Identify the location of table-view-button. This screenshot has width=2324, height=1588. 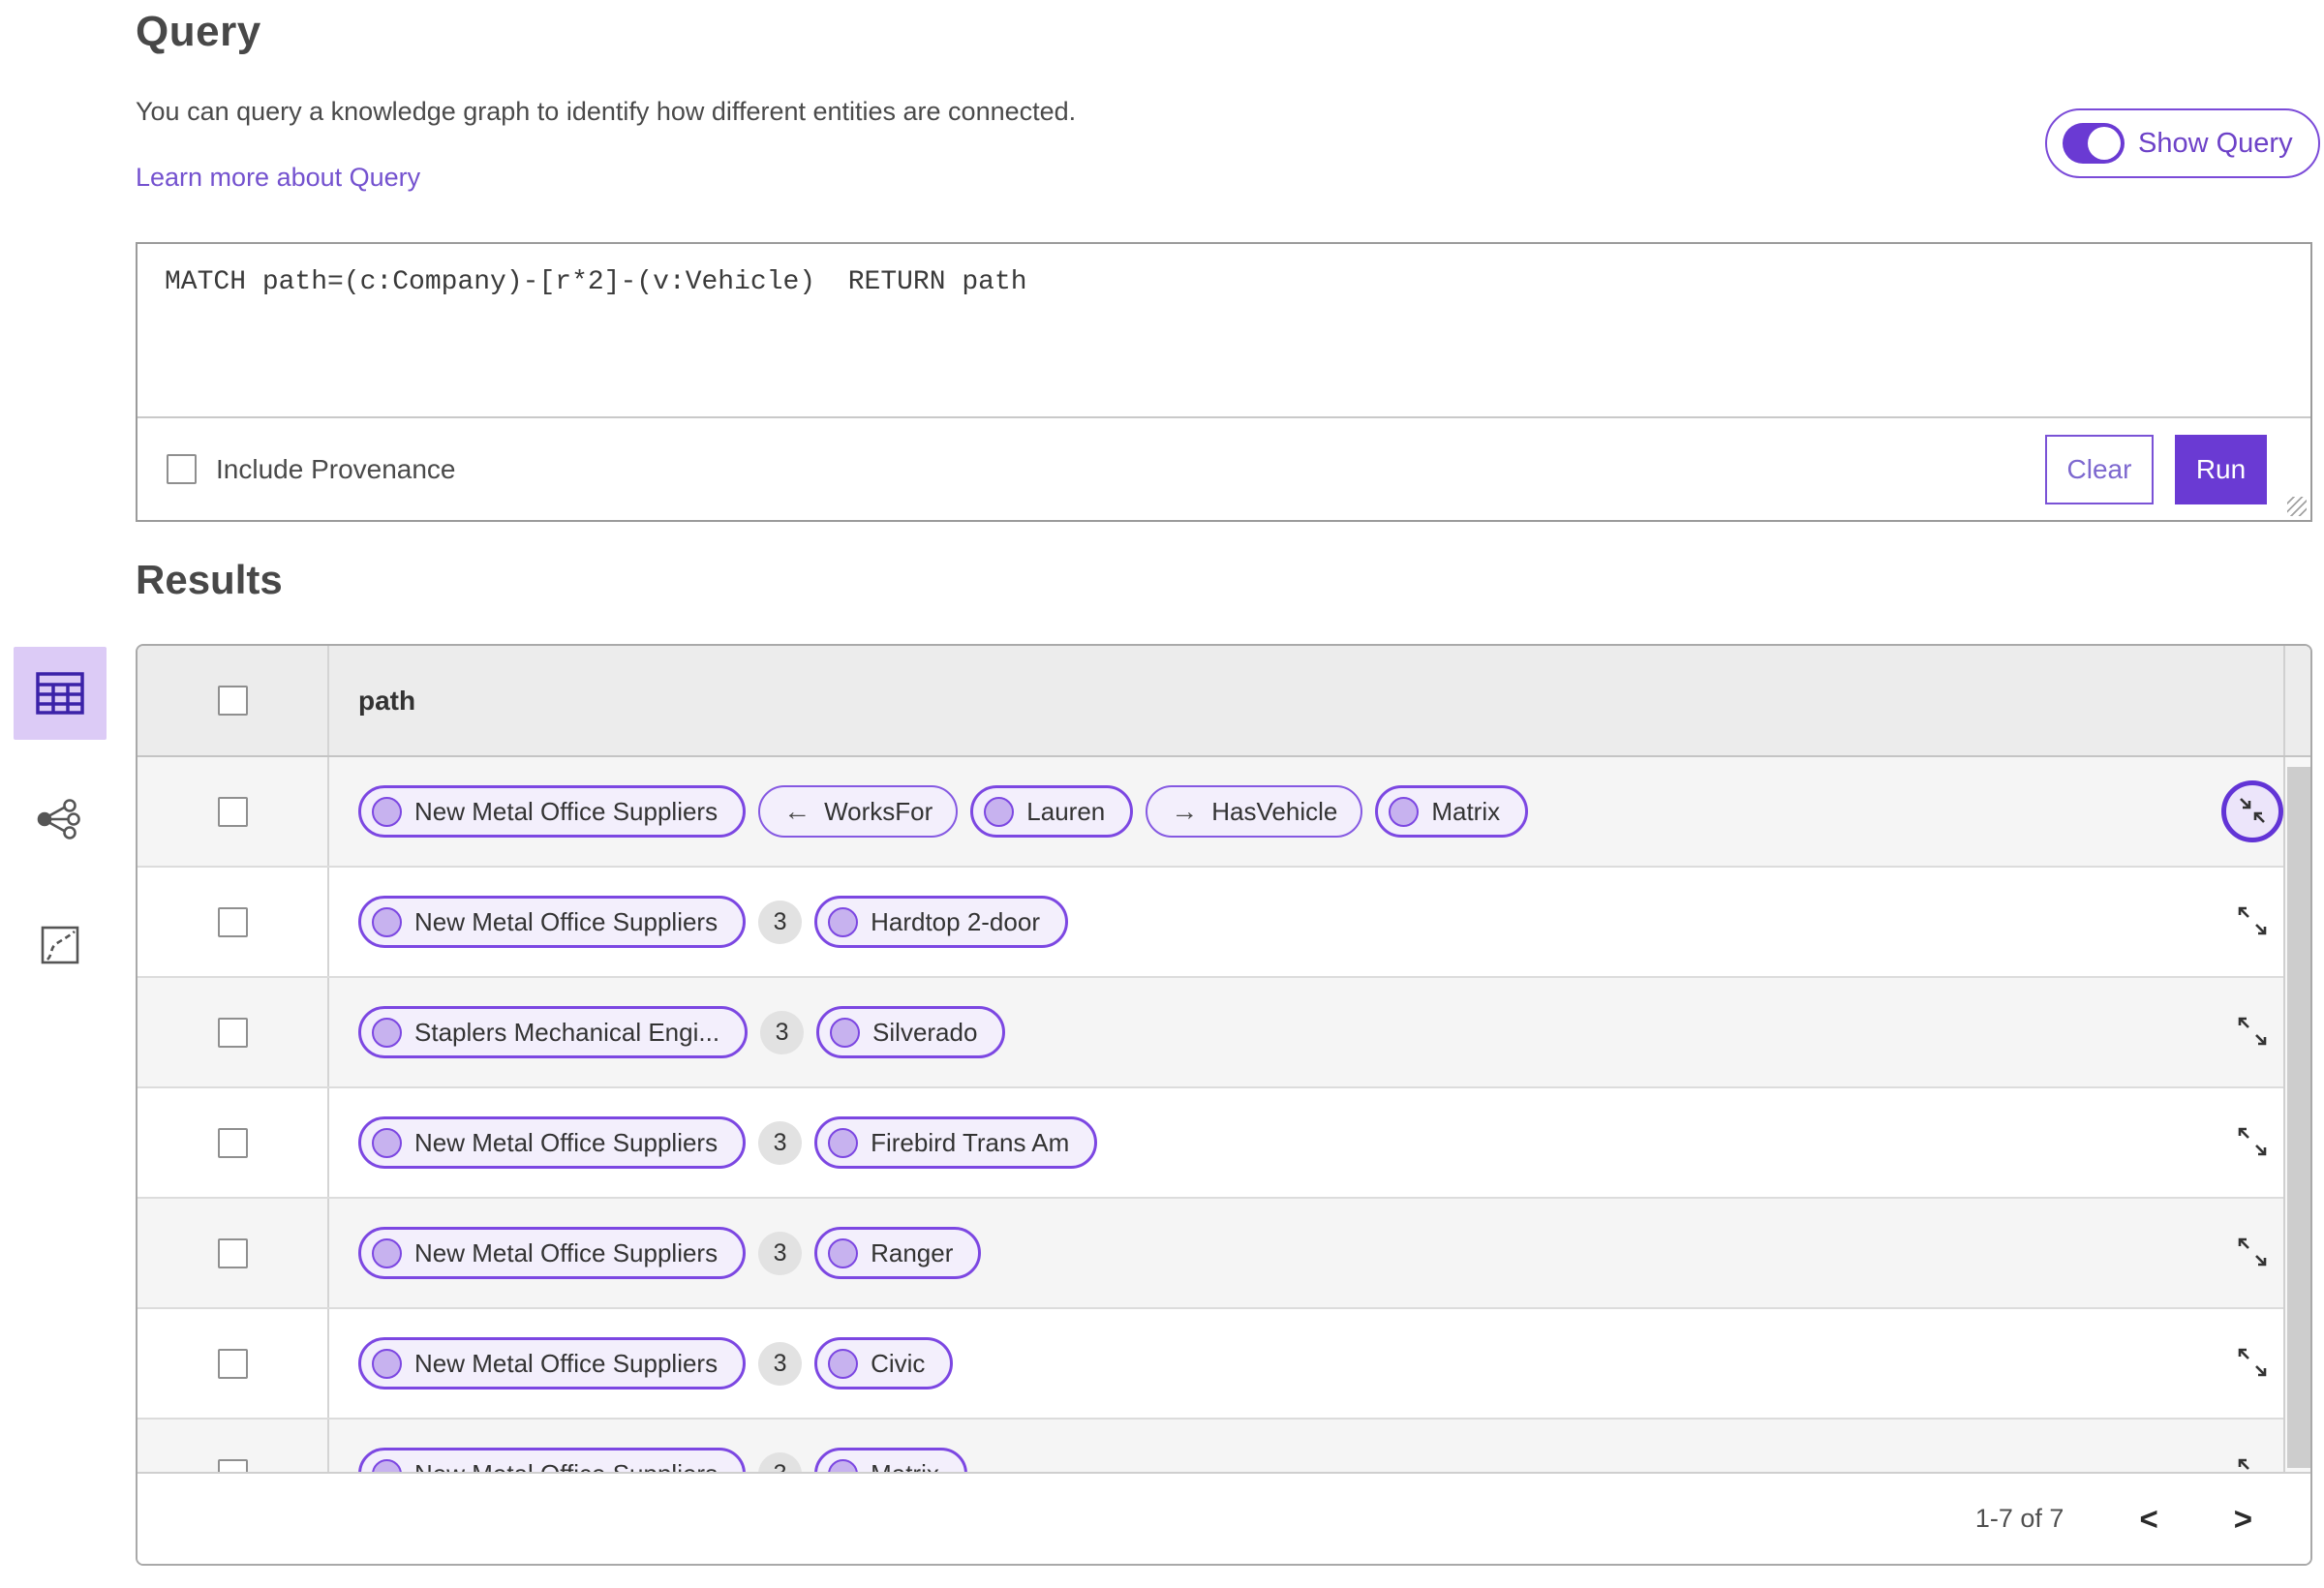
(61, 693).